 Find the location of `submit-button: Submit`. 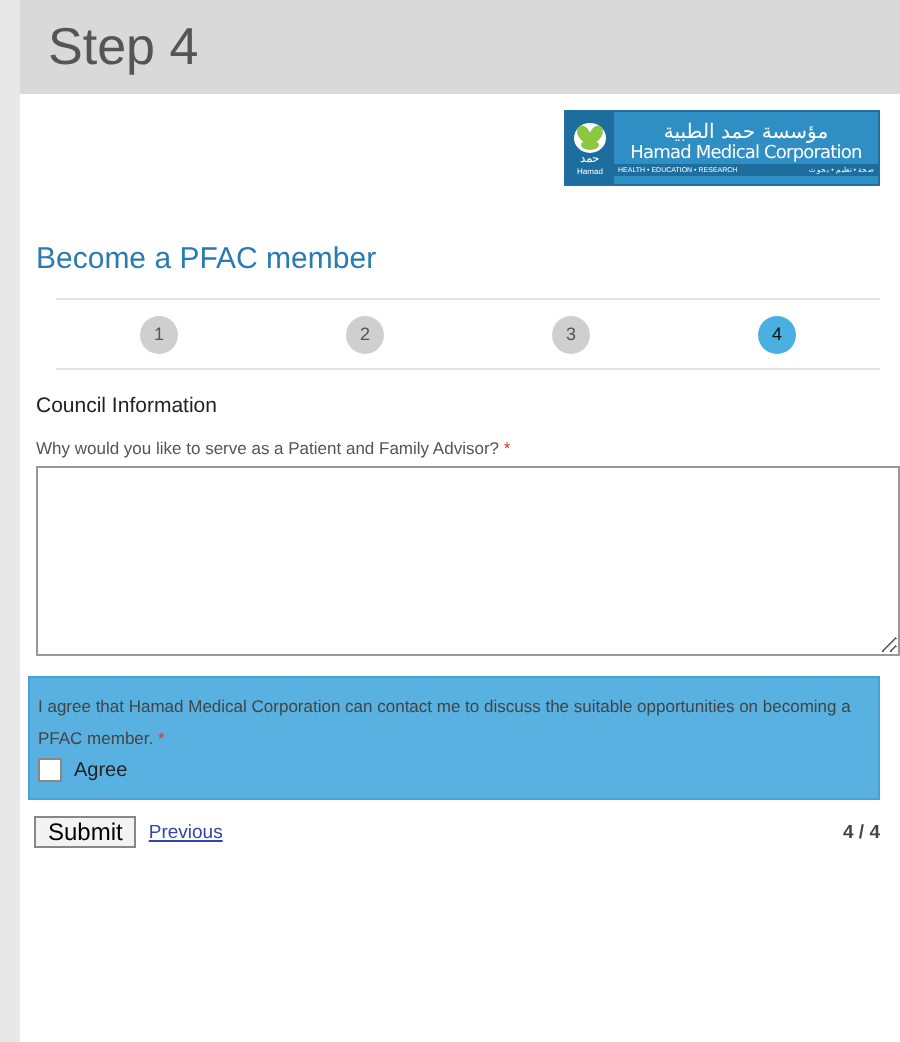

submit-button: Submit is located at coordinates (85, 832).